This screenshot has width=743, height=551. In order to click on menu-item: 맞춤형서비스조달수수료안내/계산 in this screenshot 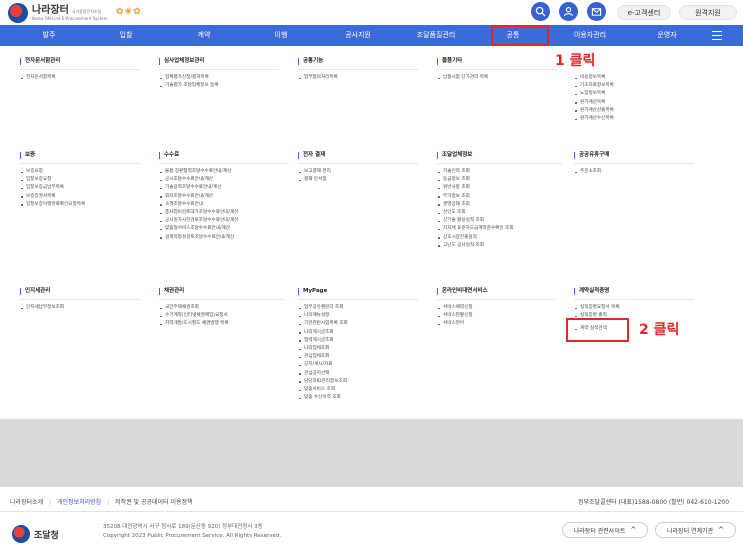, I will do `click(224, 229)`.